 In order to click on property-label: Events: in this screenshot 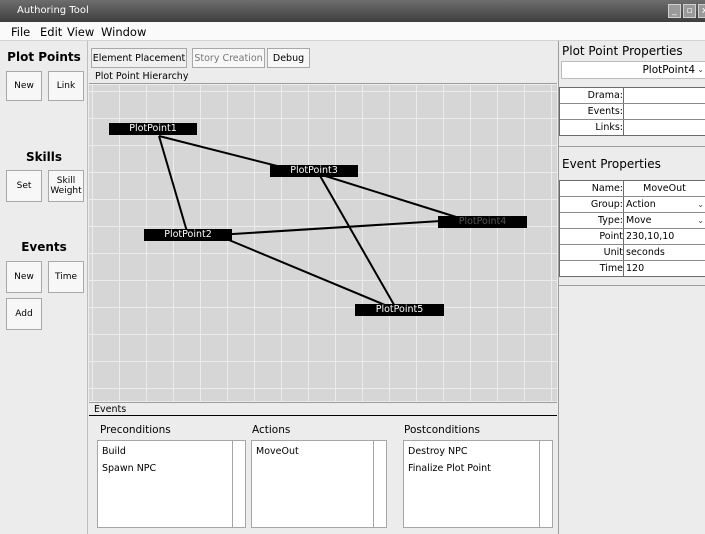, I will do `click(592, 111)`.